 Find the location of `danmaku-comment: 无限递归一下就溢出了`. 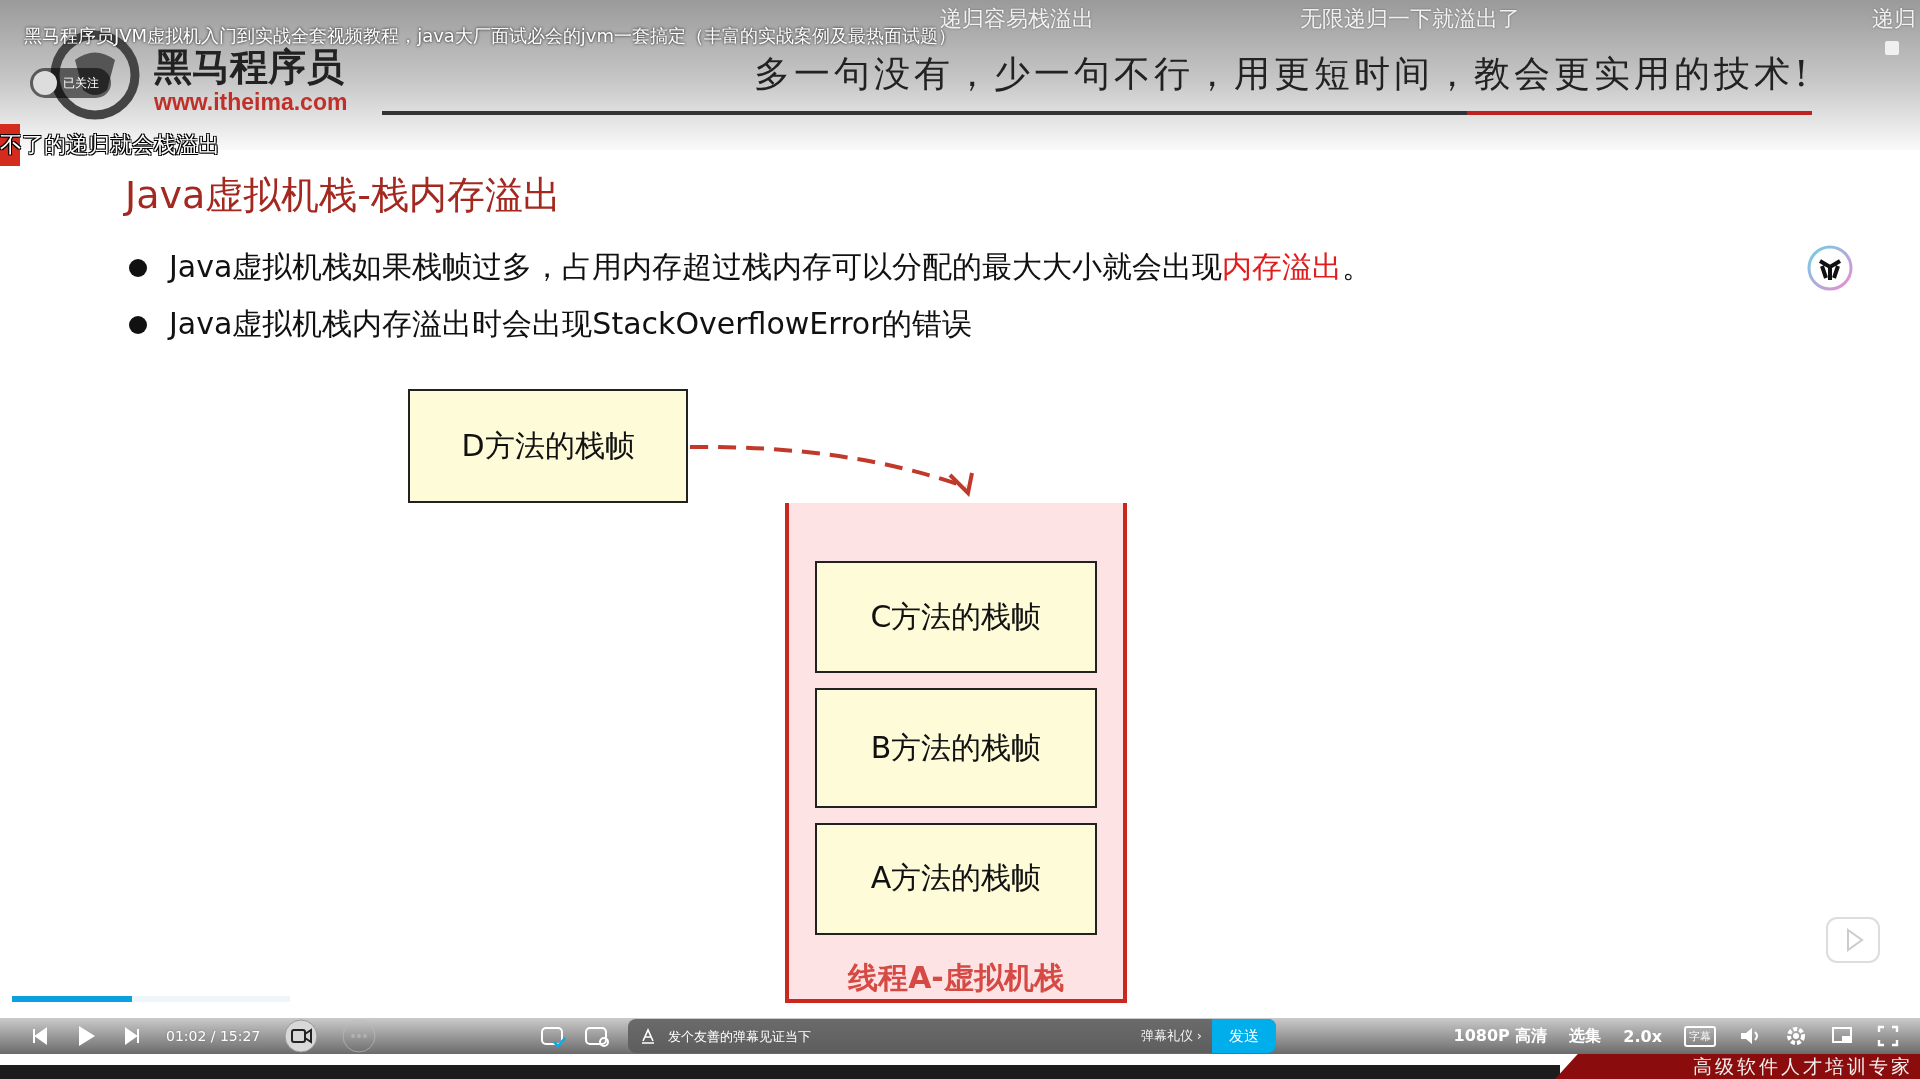

danmaku-comment: 无限递归一下就溢出了 is located at coordinates (1410, 19).